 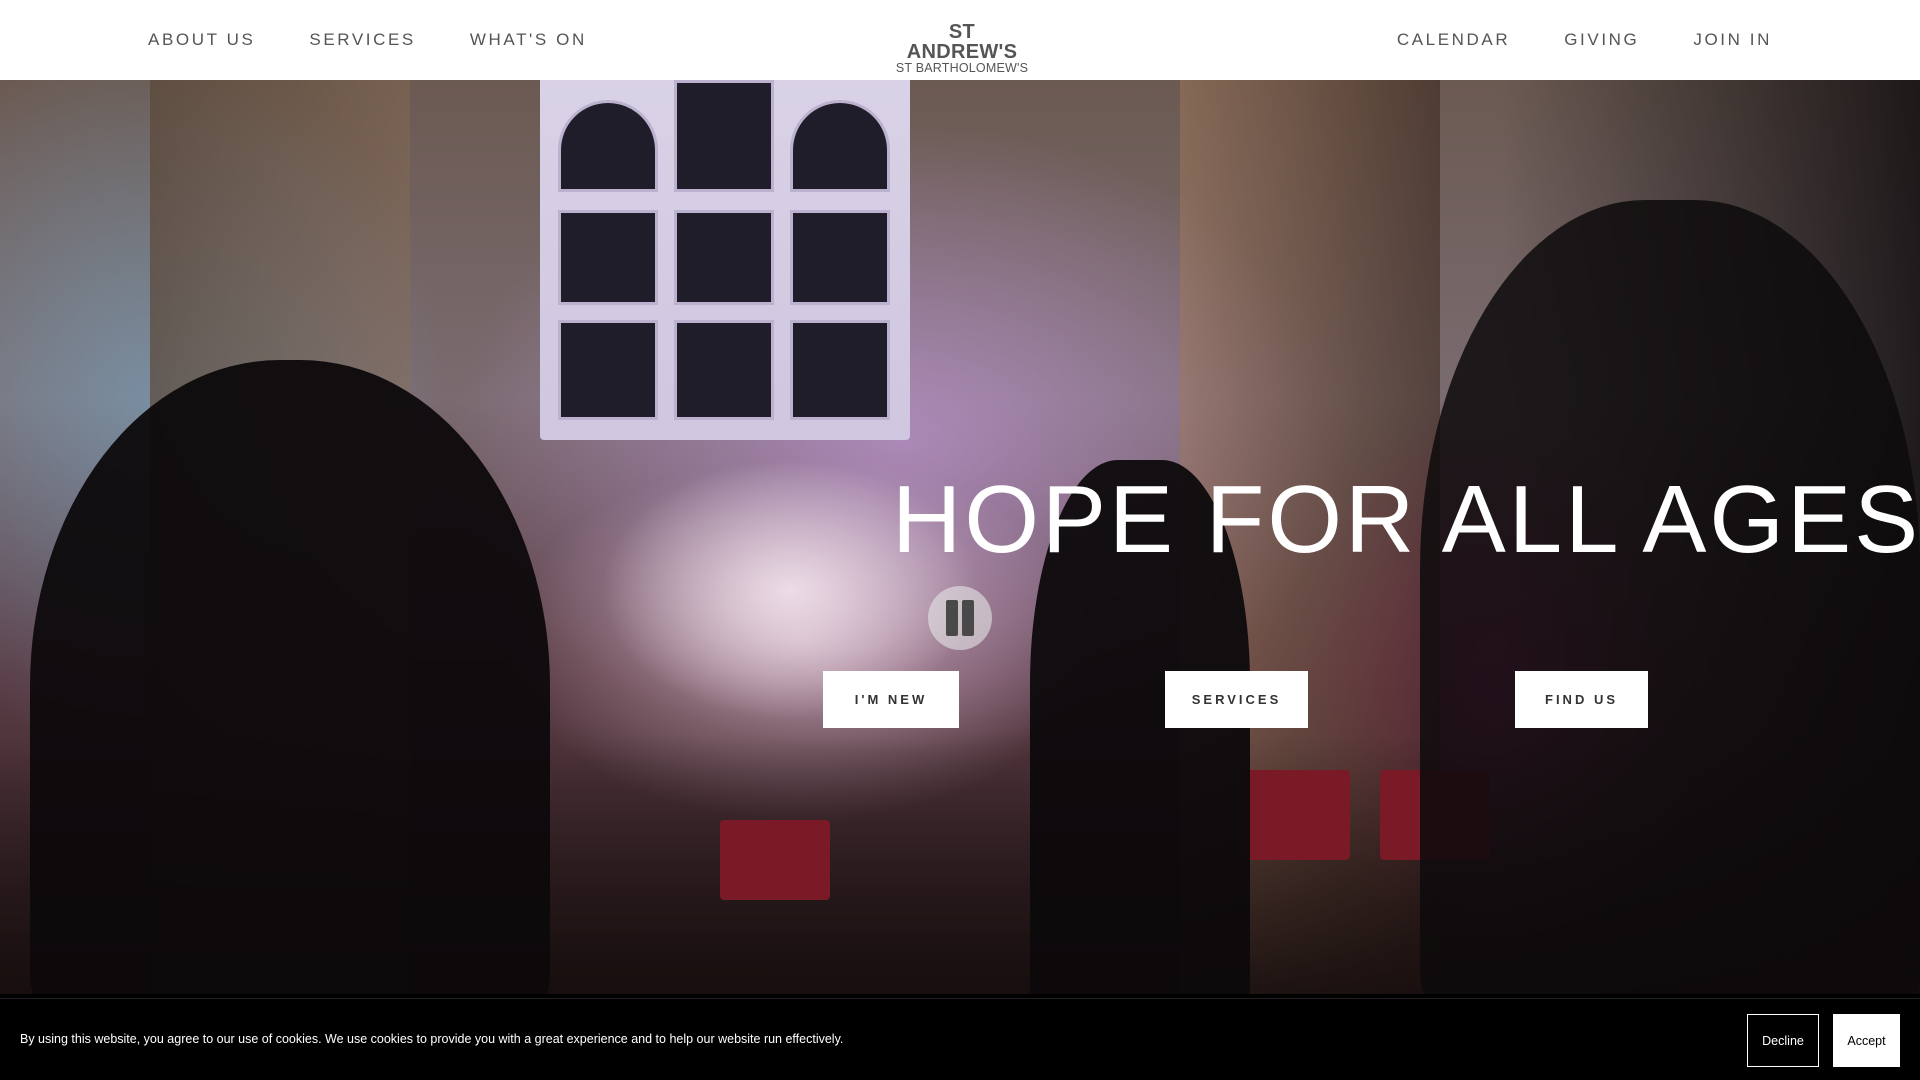 I want to click on church-window, so click(x=725, y=260).